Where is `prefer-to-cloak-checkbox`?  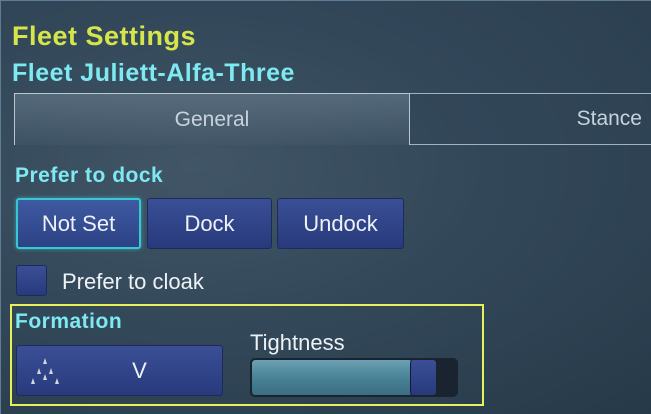
prefer-to-cloak-checkbox is located at coordinates (31, 280).